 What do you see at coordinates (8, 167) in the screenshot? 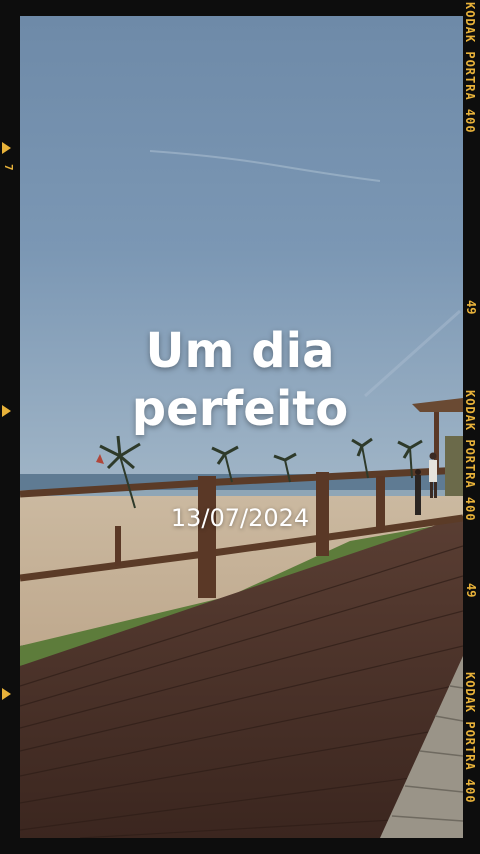
I see `frame-marker-number: 7` at bounding box center [8, 167].